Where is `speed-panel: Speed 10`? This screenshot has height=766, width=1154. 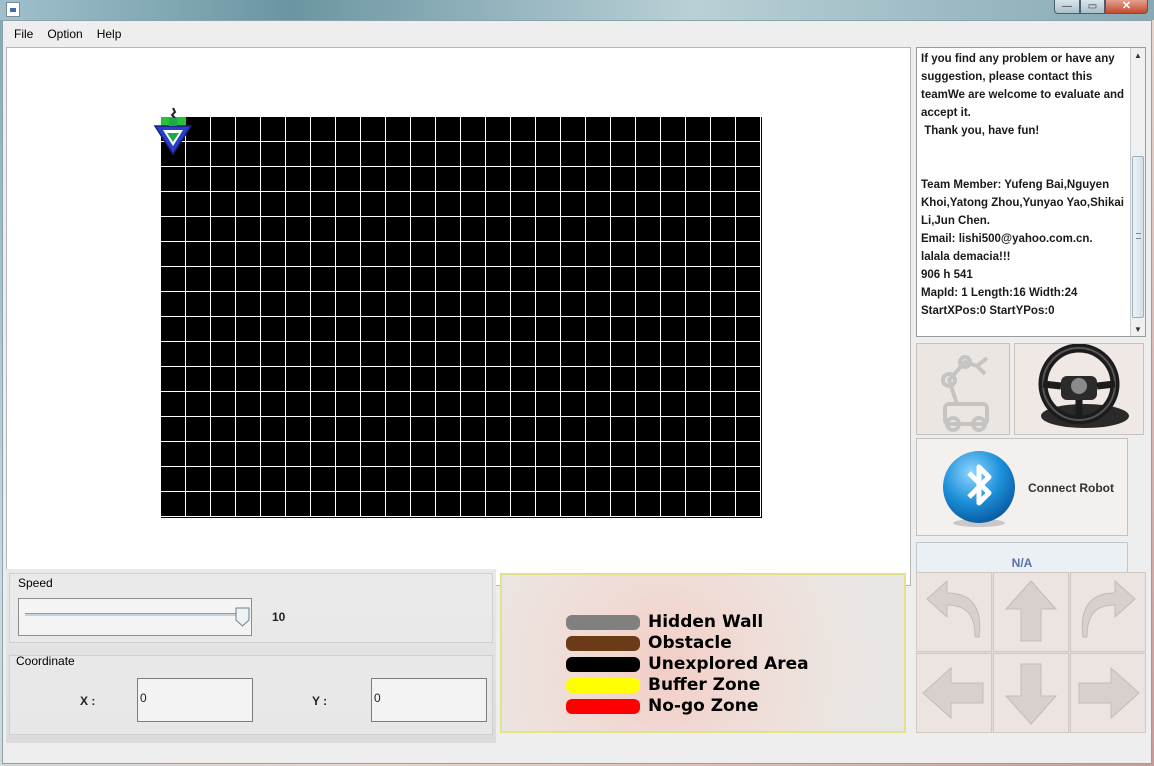
speed-panel: Speed 10 is located at coordinates (251, 608).